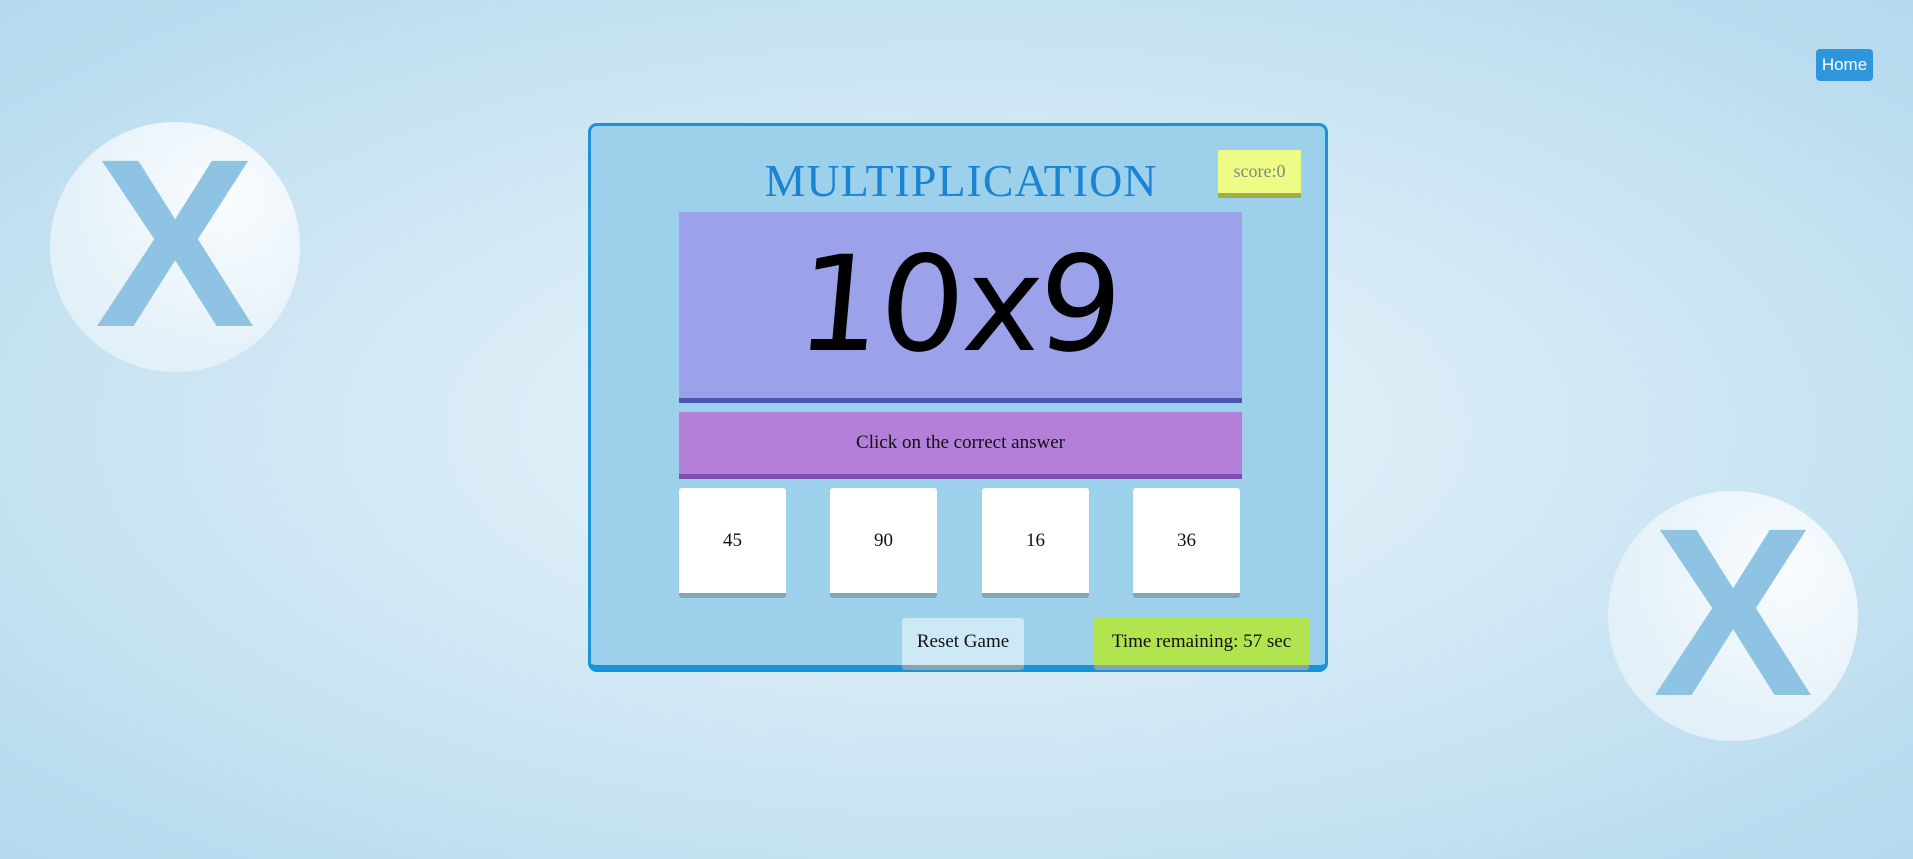 The width and height of the screenshot is (1913, 859). Describe the element at coordinates (961, 180) in the screenshot. I see `game-title: MULTIPLICATION` at that location.